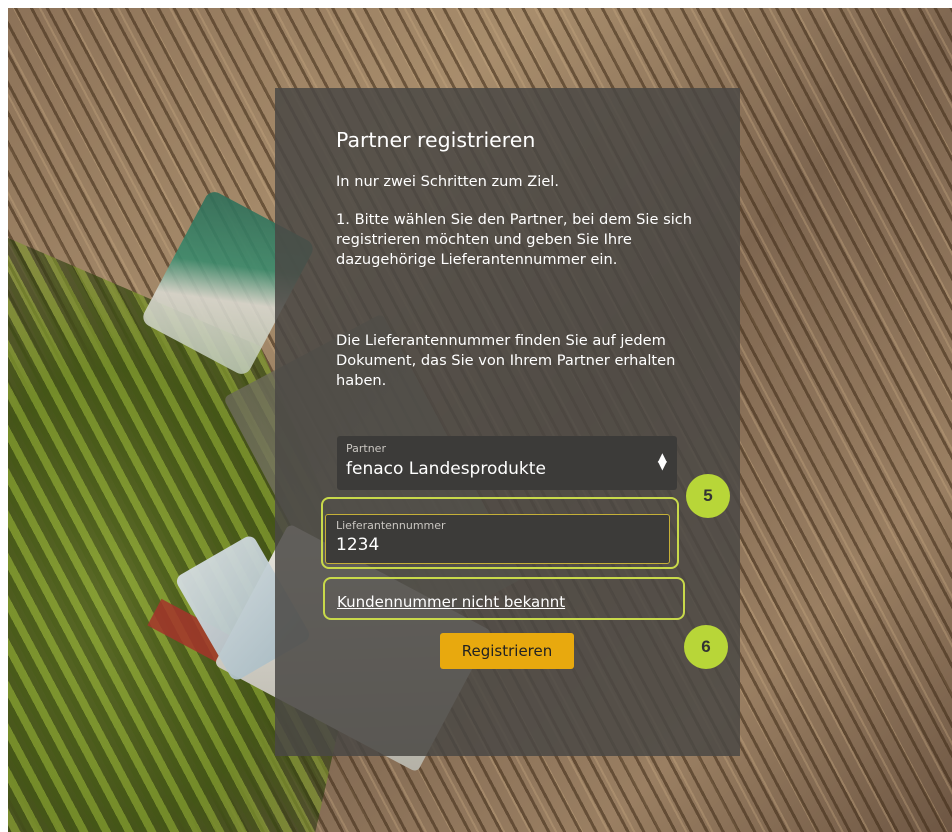 Image resolution: width=952 pixels, height=832 pixels. Describe the element at coordinates (366, 448) in the screenshot. I see `partner-select-label: Partner` at that location.